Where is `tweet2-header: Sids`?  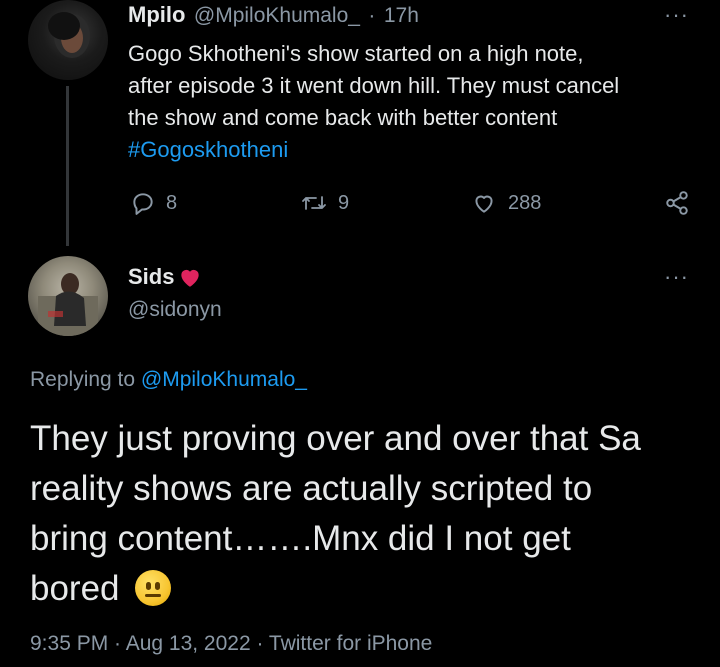 tweet2-header: Sids is located at coordinates (166, 277).